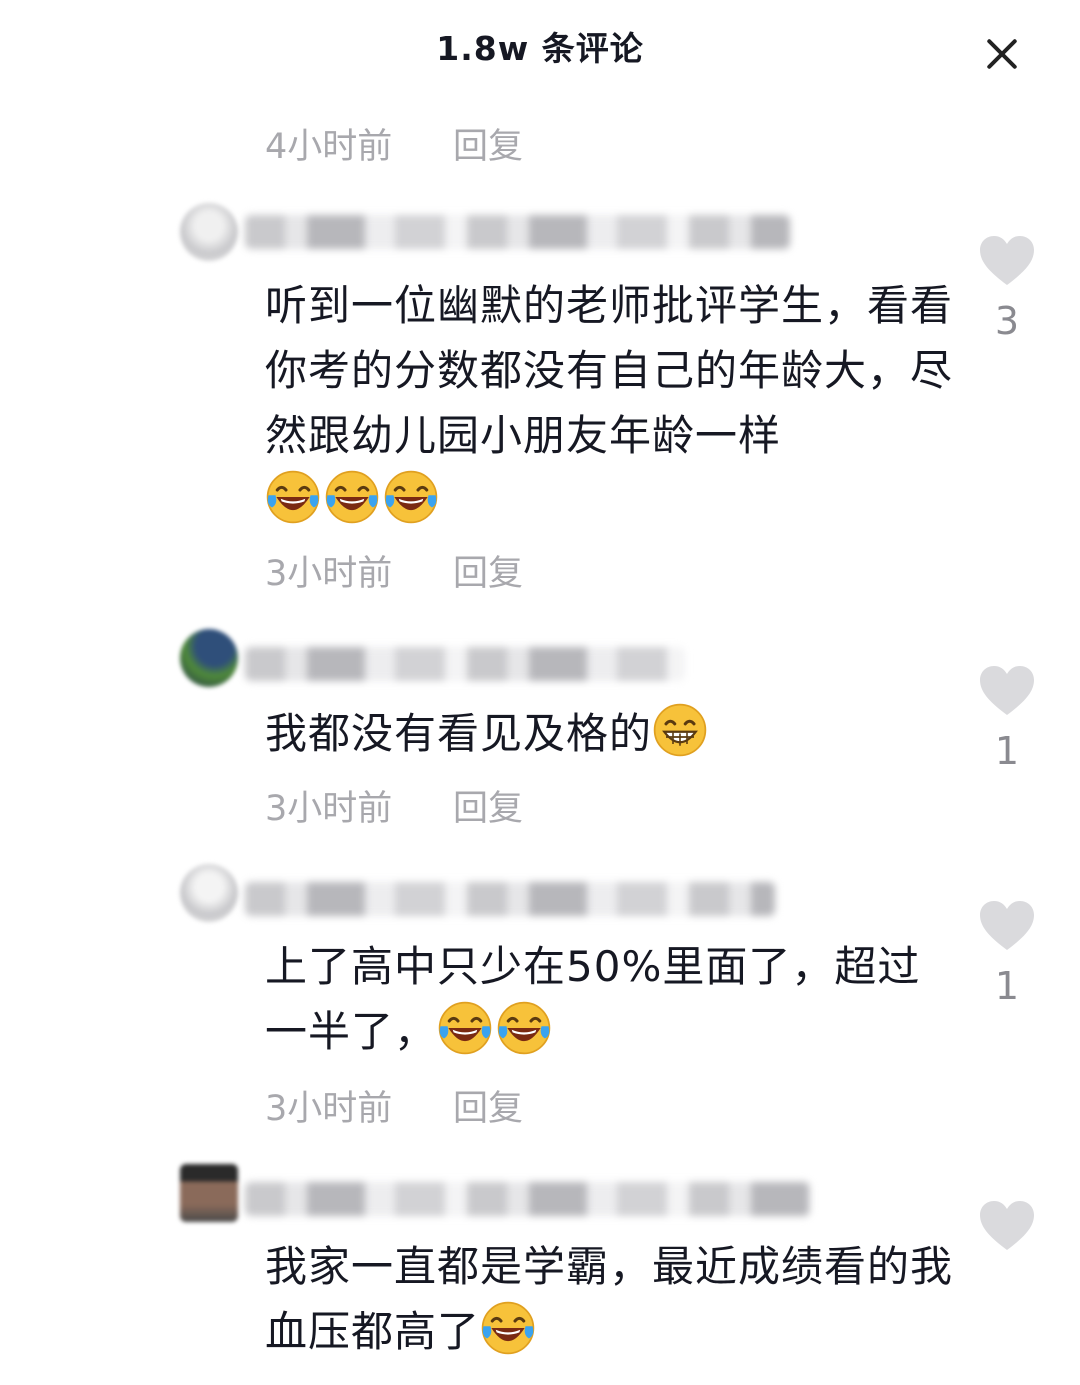 The image size is (1080, 1385). I want to click on comment-text: 上了高中只少在50%里面了，超过一半了，, so click(610, 999).